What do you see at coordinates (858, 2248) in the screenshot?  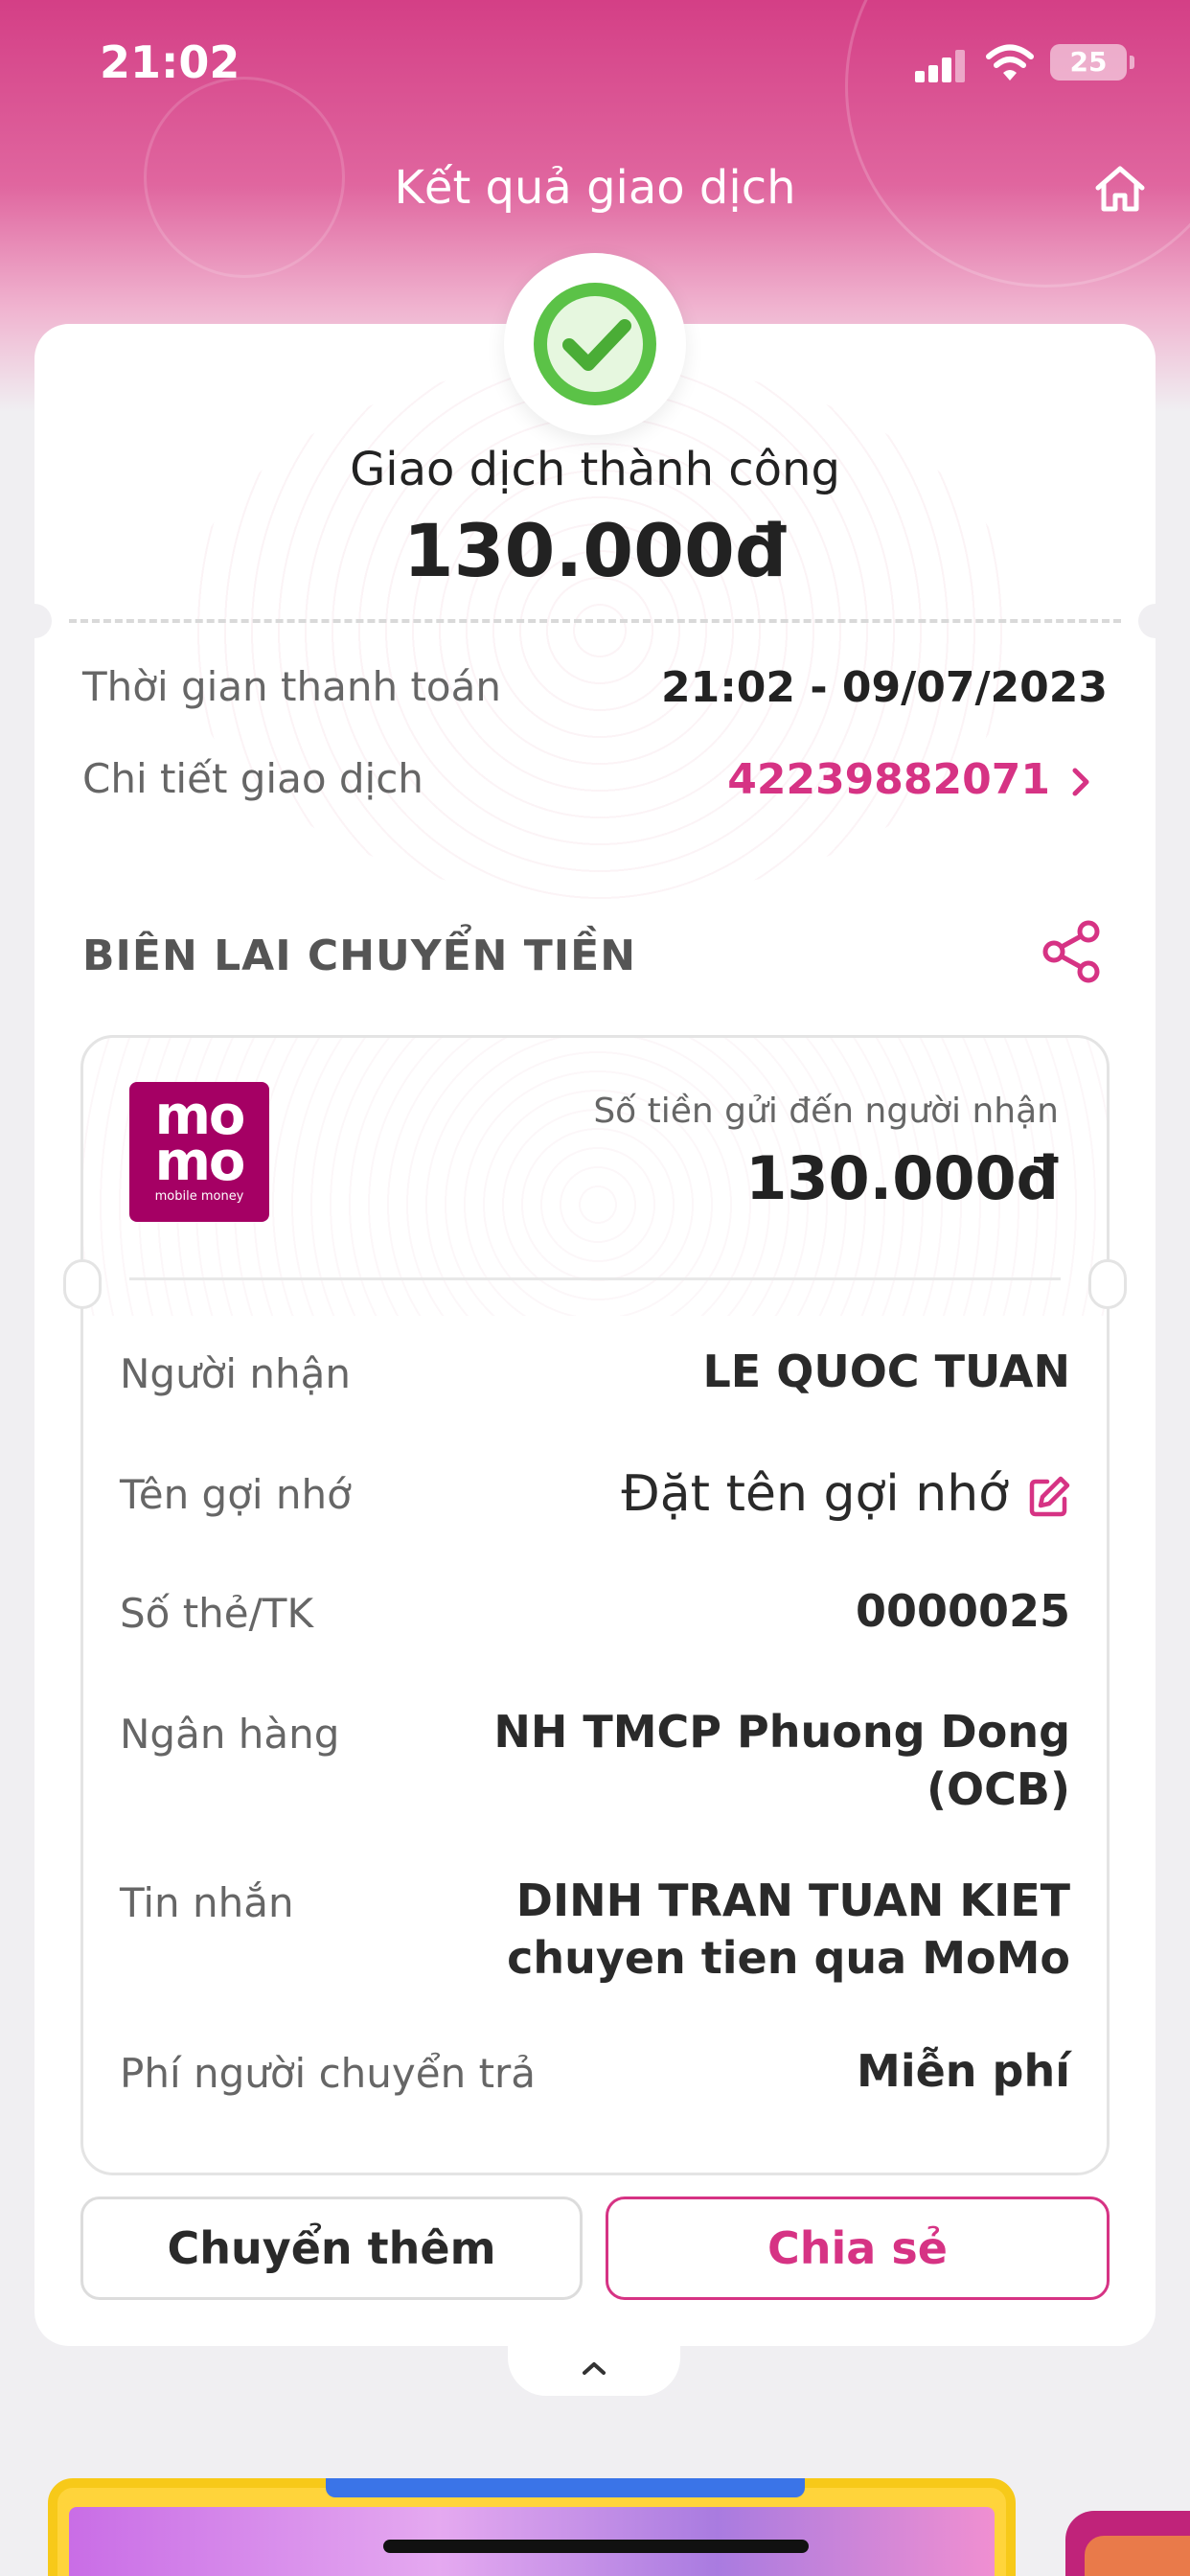 I see `share-button: Chia sẻ` at bounding box center [858, 2248].